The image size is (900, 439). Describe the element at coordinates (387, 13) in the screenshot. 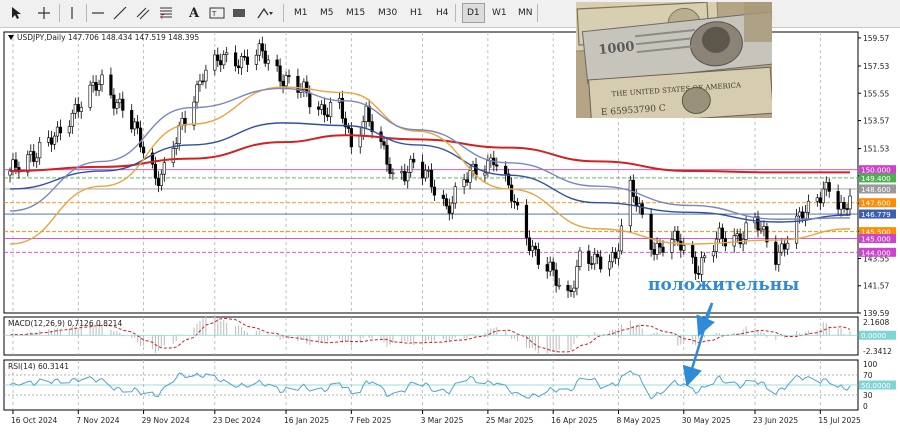

I see `timeframe-m30: M30` at that location.